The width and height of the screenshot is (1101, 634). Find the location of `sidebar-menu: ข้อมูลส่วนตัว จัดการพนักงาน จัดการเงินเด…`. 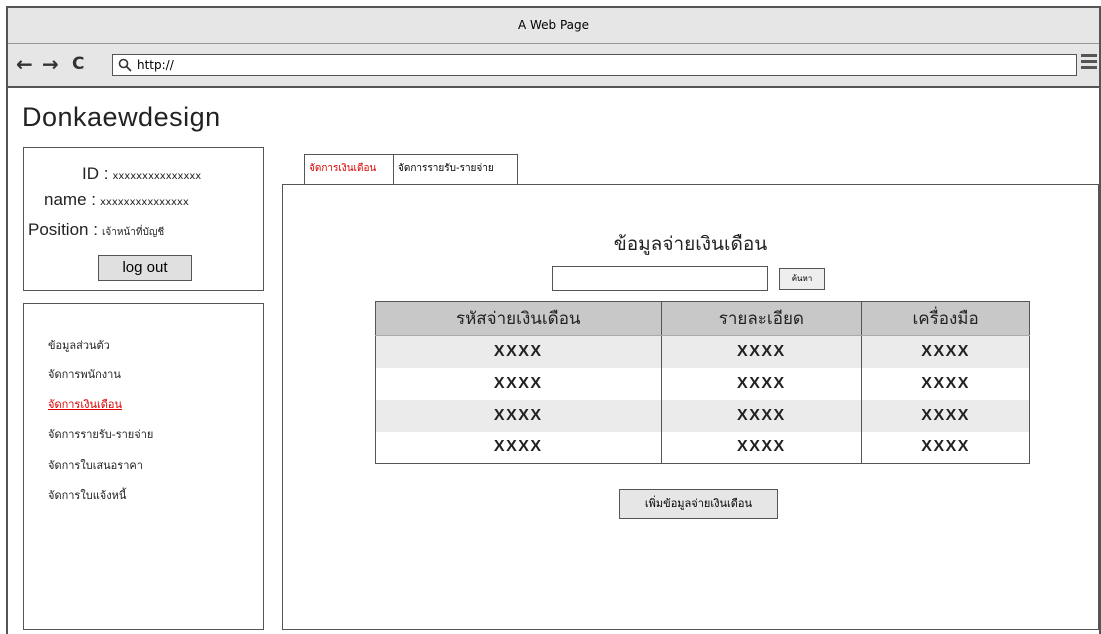

sidebar-menu: ข้อมูลส่วนตัว จัดการพนักงาน จัดการเงินเด… is located at coordinates (143, 466).